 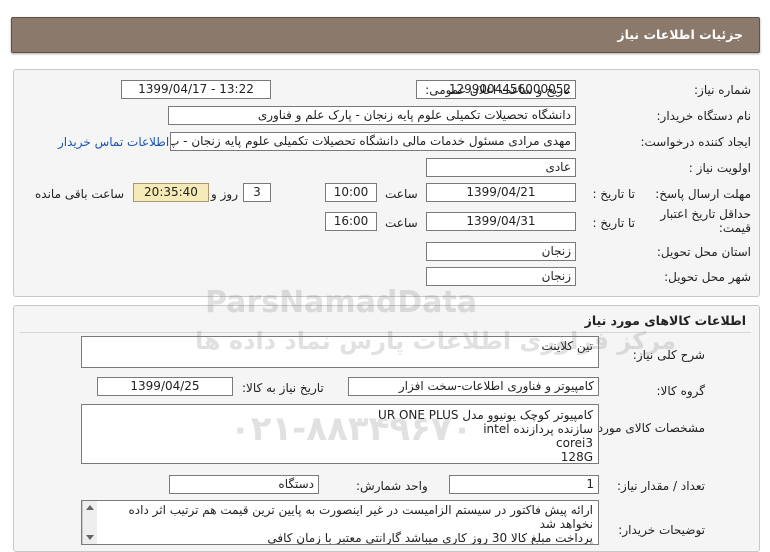 What do you see at coordinates (401, 194) in the screenshot?
I see `deadline-time-label: ساعت` at bounding box center [401, 194].